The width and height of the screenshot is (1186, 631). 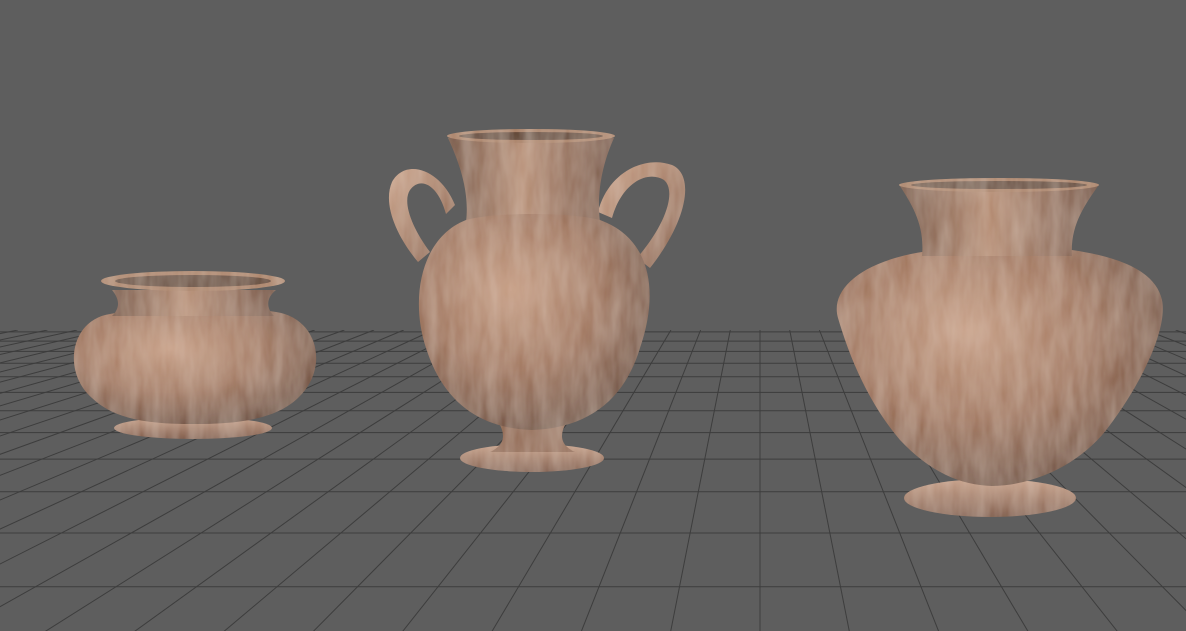 What do you see at coordinates (531, 180) in the screenshot?
I see `amphora-neck` at bounding box center [531, 180].